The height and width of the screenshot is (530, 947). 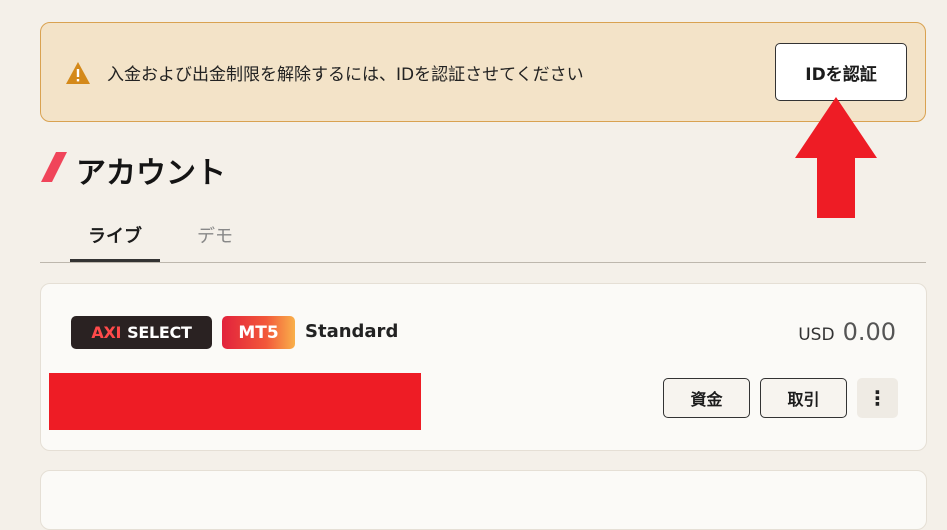 I want to click on badge-brand-prefix: AXI, so click(x=106, y=332).